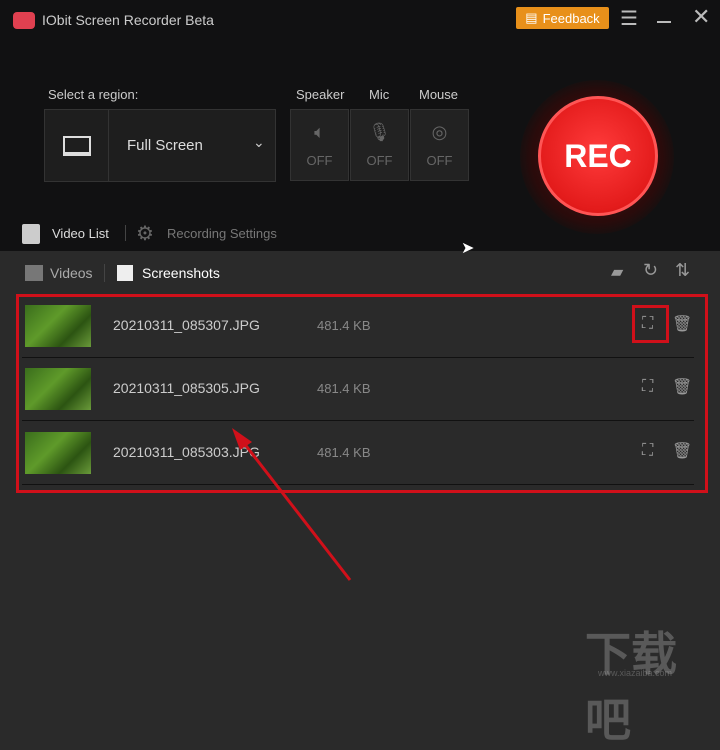 Image resolution: width=720 pixels, height=750 pixels. What do you see at coordinates (292, 504) in the screenshot?
I see `annotation-arrow` at bounding box center [292, 504].